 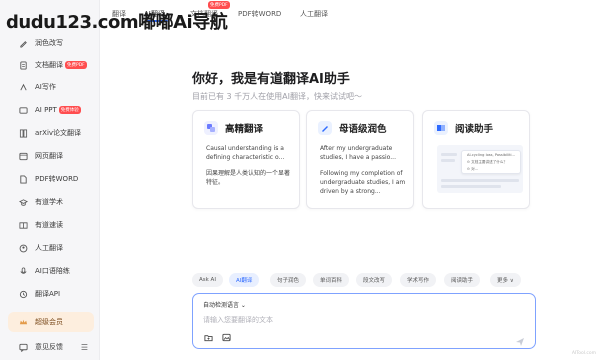 What do you see at coordinates (23, 110) in the screenshot?
I see `ppt-icon` at bounding box center [23, 110].